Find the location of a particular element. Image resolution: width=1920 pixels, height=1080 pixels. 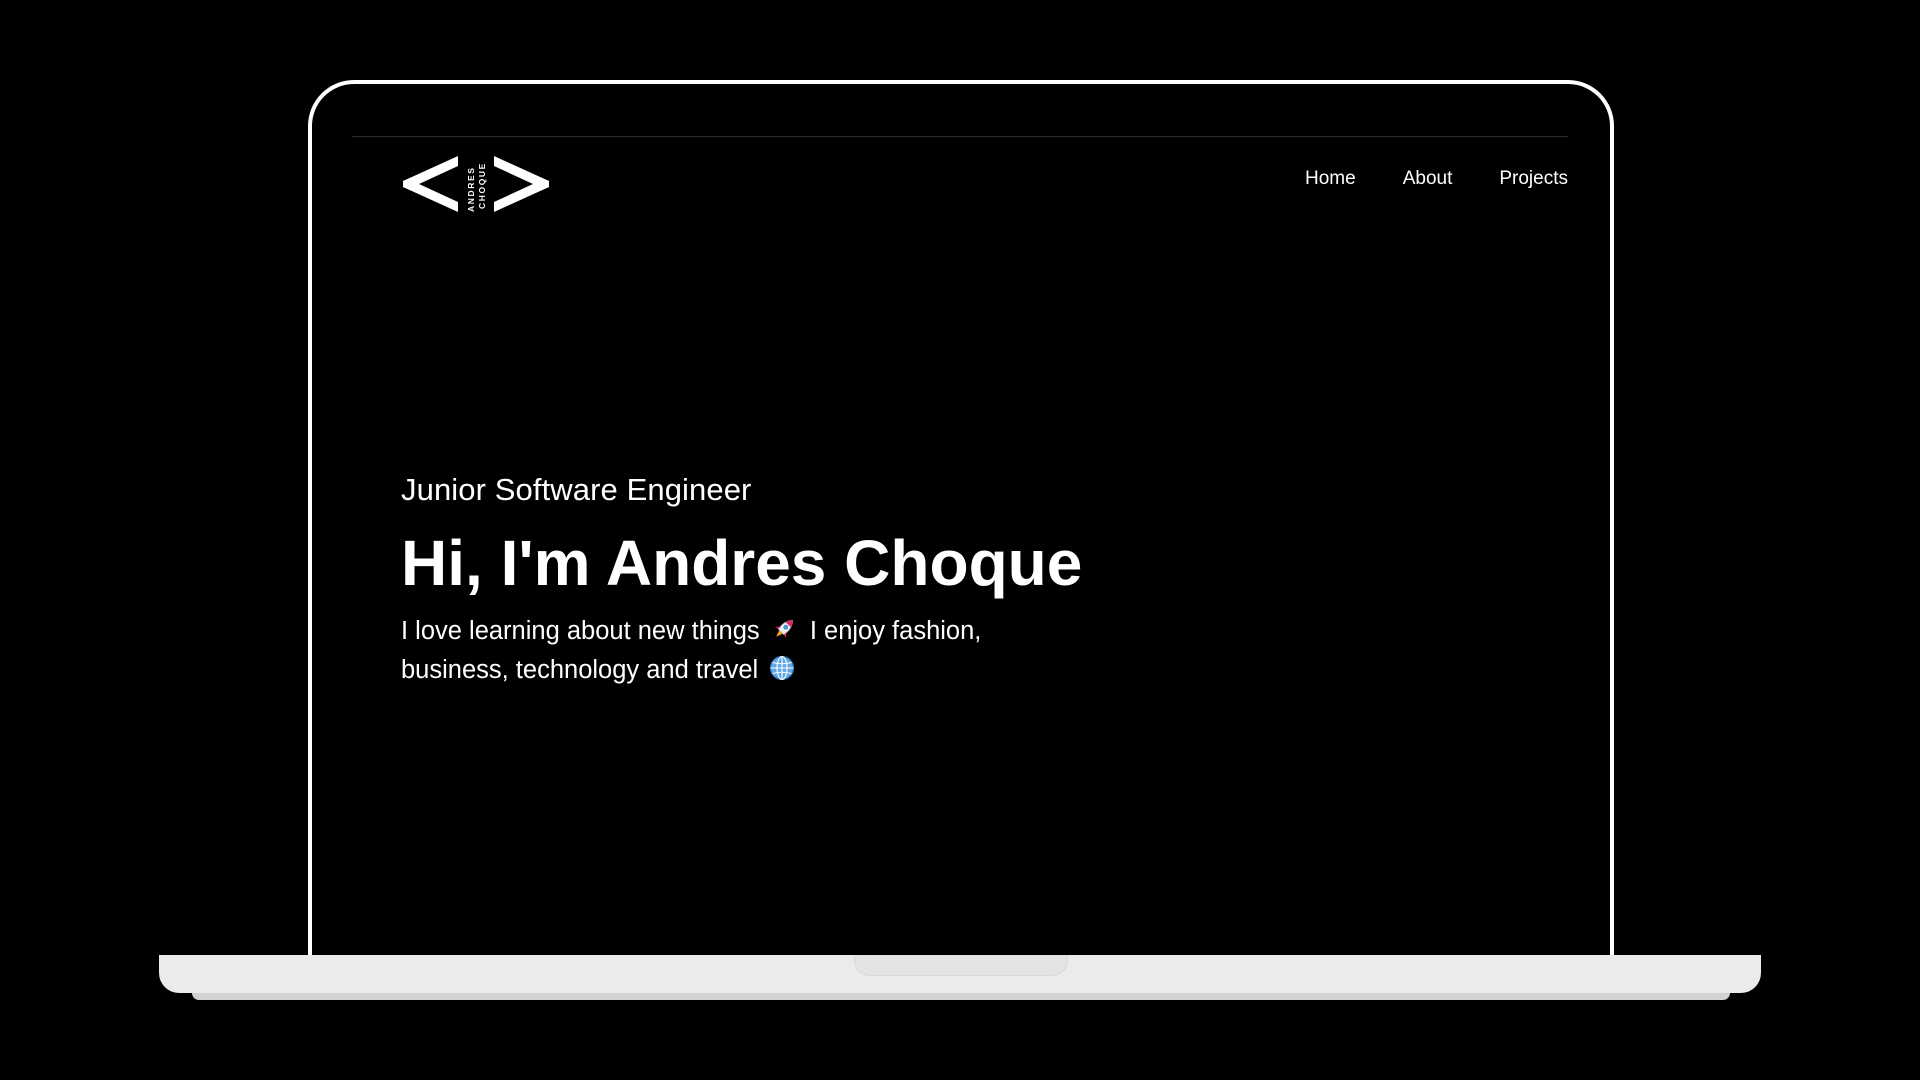

nav-about-link: About is located at coordinates (1428, 179).